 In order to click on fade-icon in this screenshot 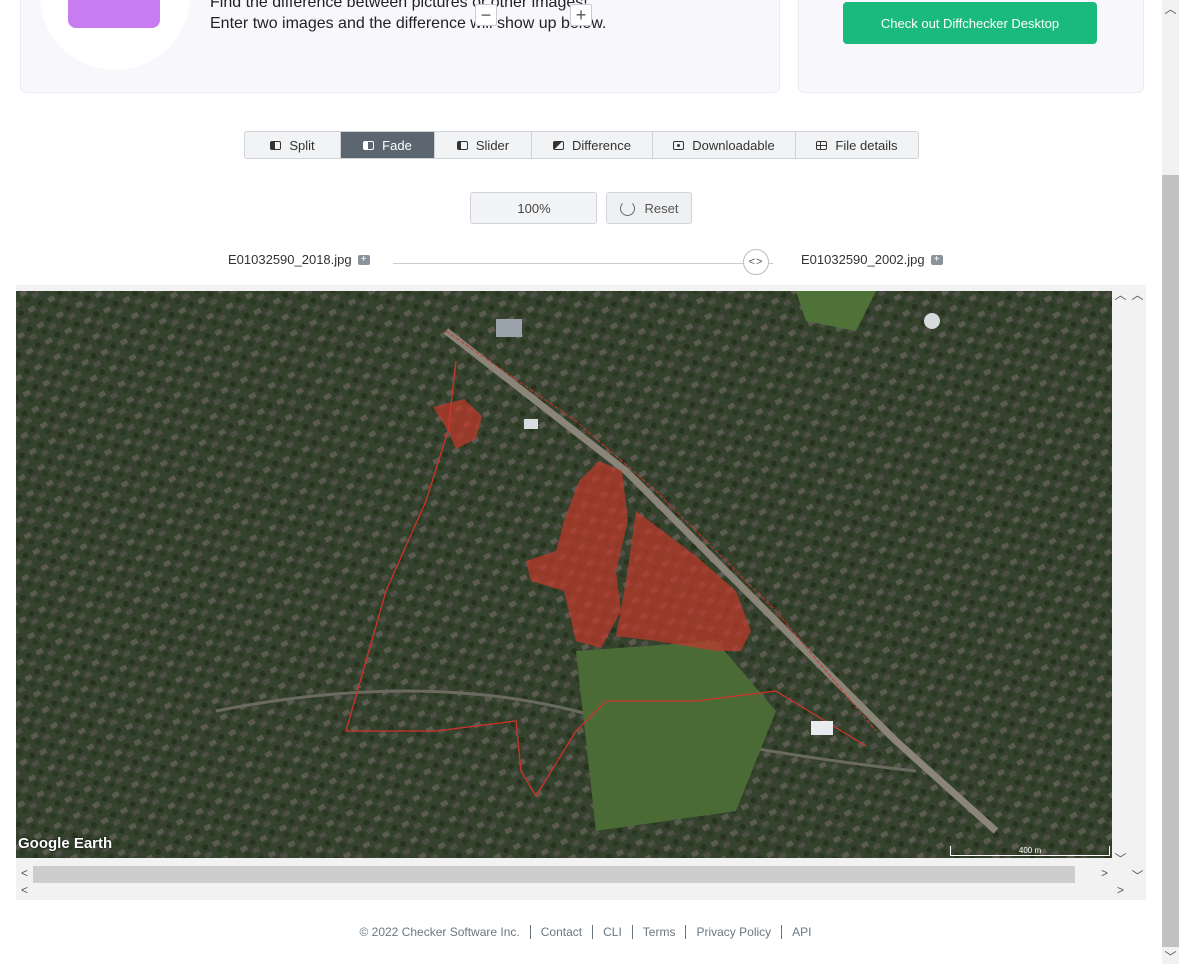, I will do `click(369, 145)`.